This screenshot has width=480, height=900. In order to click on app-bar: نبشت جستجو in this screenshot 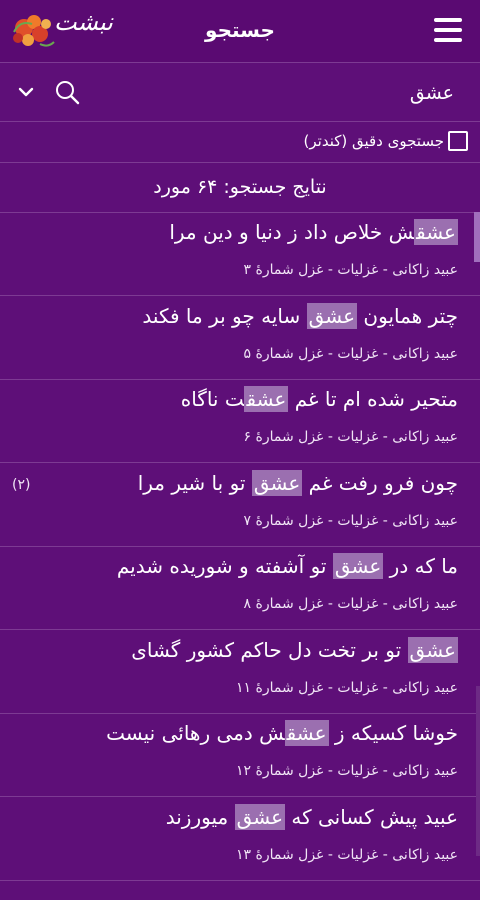, I will do `click(240, 31)`.